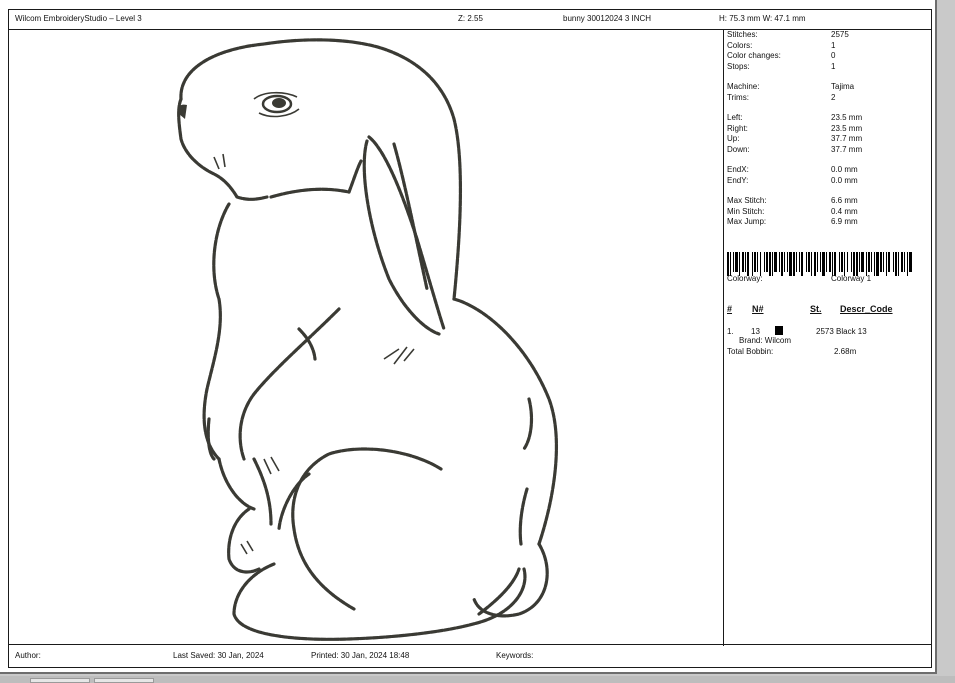  What do you see at coordinates (738, 169) in the screenshot?
I see `stat-label: EndX:` at bounding box center [738, 169].